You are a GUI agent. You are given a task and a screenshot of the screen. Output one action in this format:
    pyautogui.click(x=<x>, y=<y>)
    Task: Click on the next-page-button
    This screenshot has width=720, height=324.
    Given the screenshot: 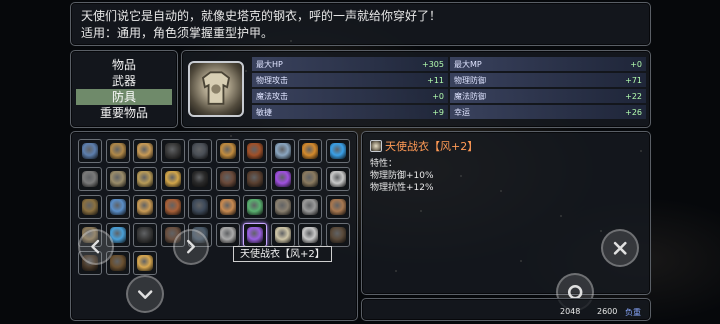 What is the action you would take?
    pyautogui.click(x=191, y=247)
    